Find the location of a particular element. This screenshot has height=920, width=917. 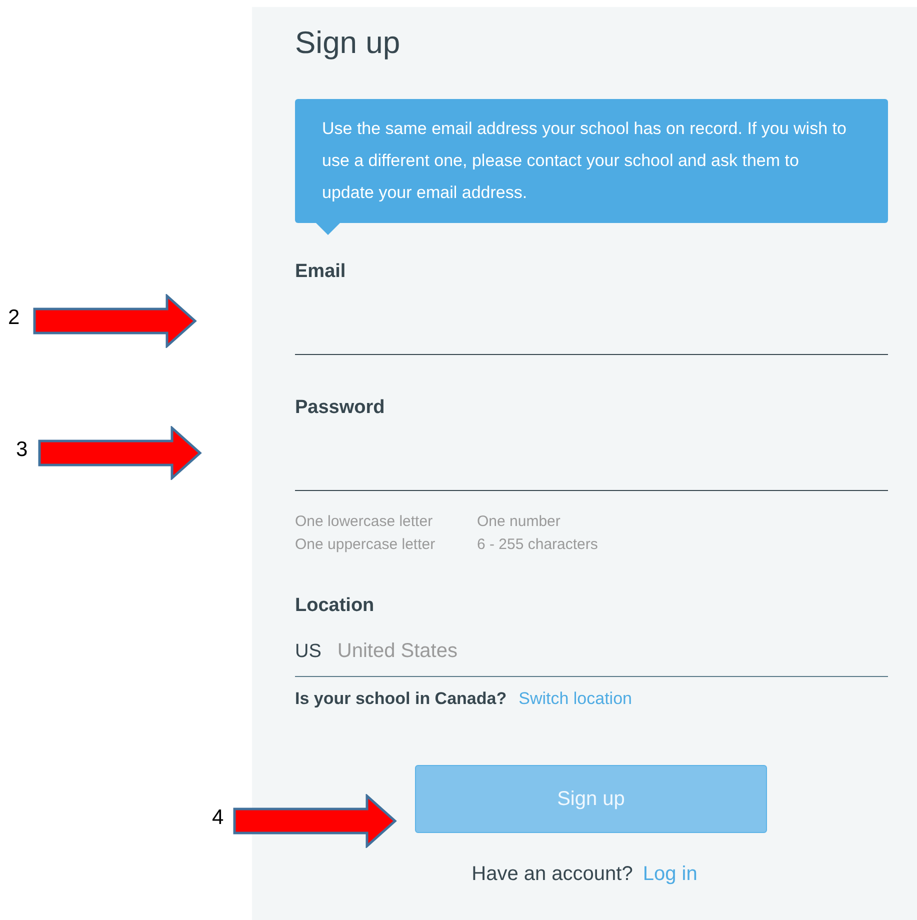

annotation-number: 4 is located at coordinates (218, 818).